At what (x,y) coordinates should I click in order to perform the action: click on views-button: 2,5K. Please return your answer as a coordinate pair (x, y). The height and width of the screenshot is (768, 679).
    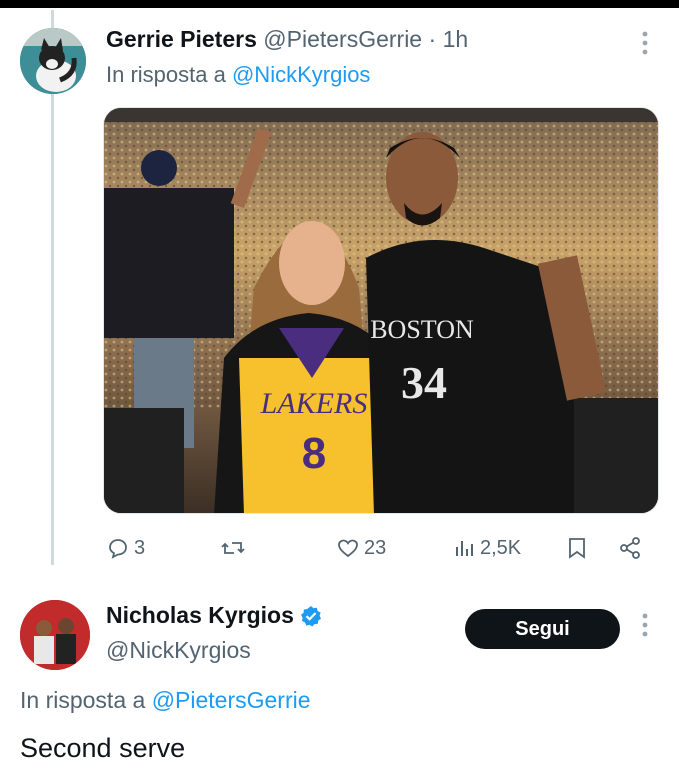
    Looking at the image, I should click on (486, 548).